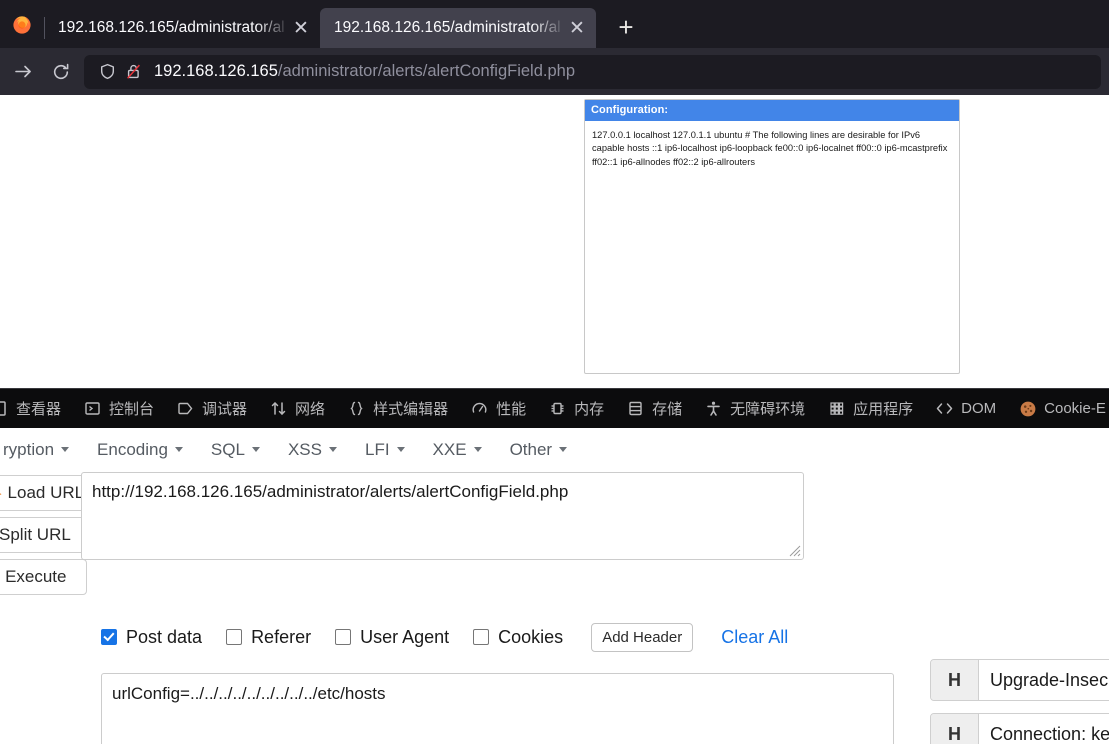 Image resolution: width=1109 pixels, height=744 pixels. Describe the element at coordinates (132, 449) in the screenshot. I see `hackbar-menu-encoding-label: Encoding` at that location.